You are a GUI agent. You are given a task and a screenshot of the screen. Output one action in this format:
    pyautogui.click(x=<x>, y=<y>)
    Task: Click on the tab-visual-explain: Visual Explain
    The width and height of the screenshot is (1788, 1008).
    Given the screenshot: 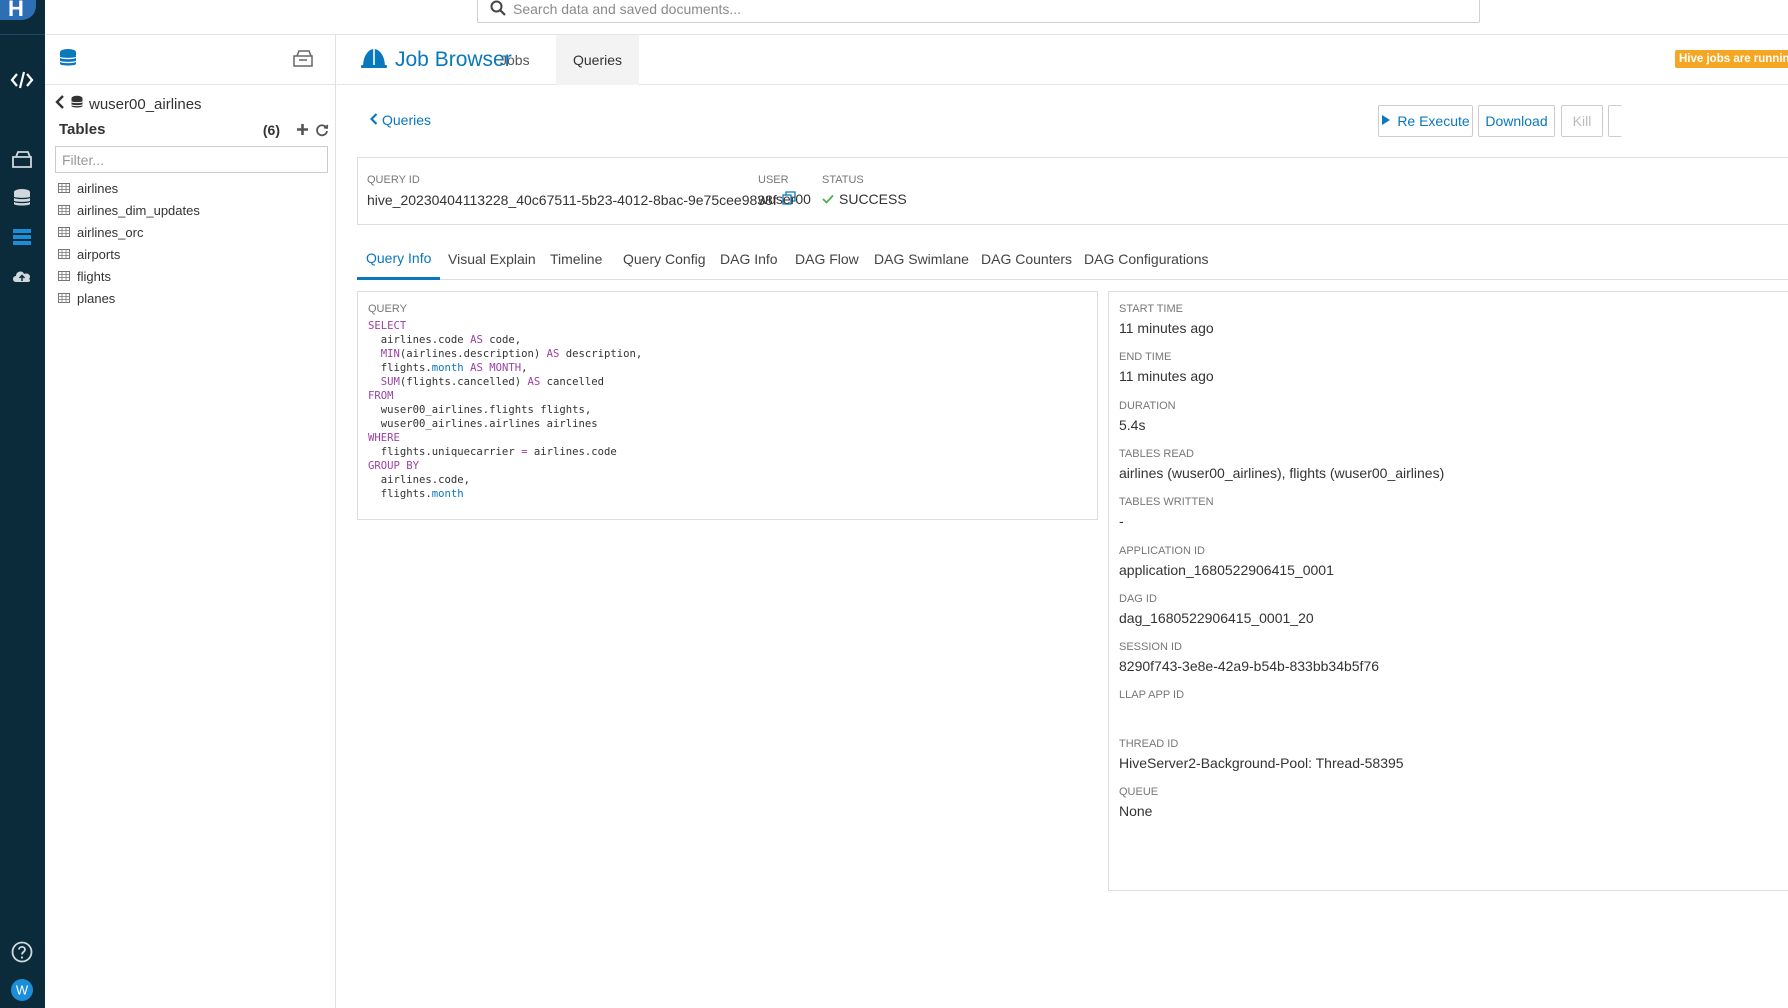 What is the action you would take?
    pyautogui.click(x=492, y=259)
    